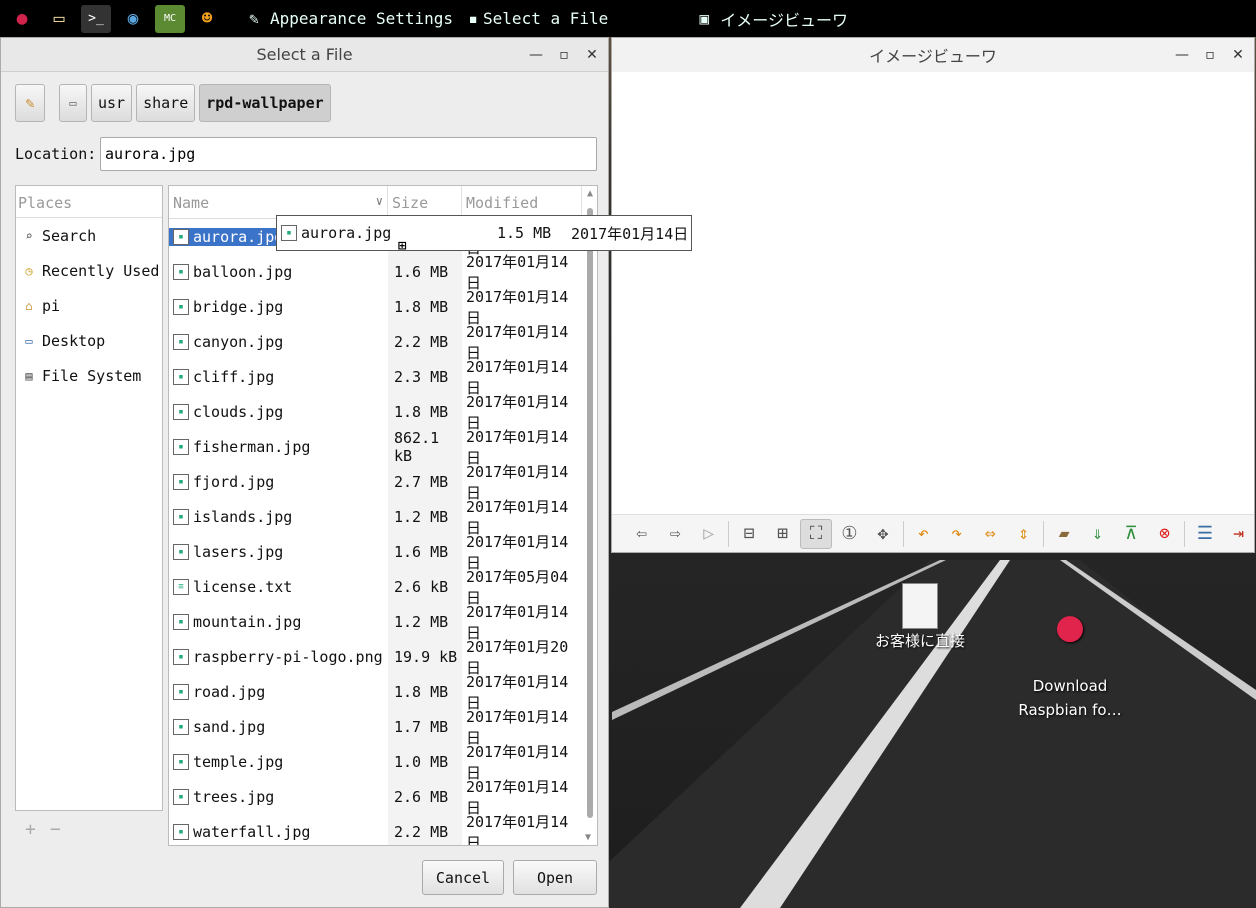  Describe the element at coordinates (383, 797) in the screenshot. I see `file-row: ▪ trees.jpg 2.6 MB 2017年01月14日` at that location.